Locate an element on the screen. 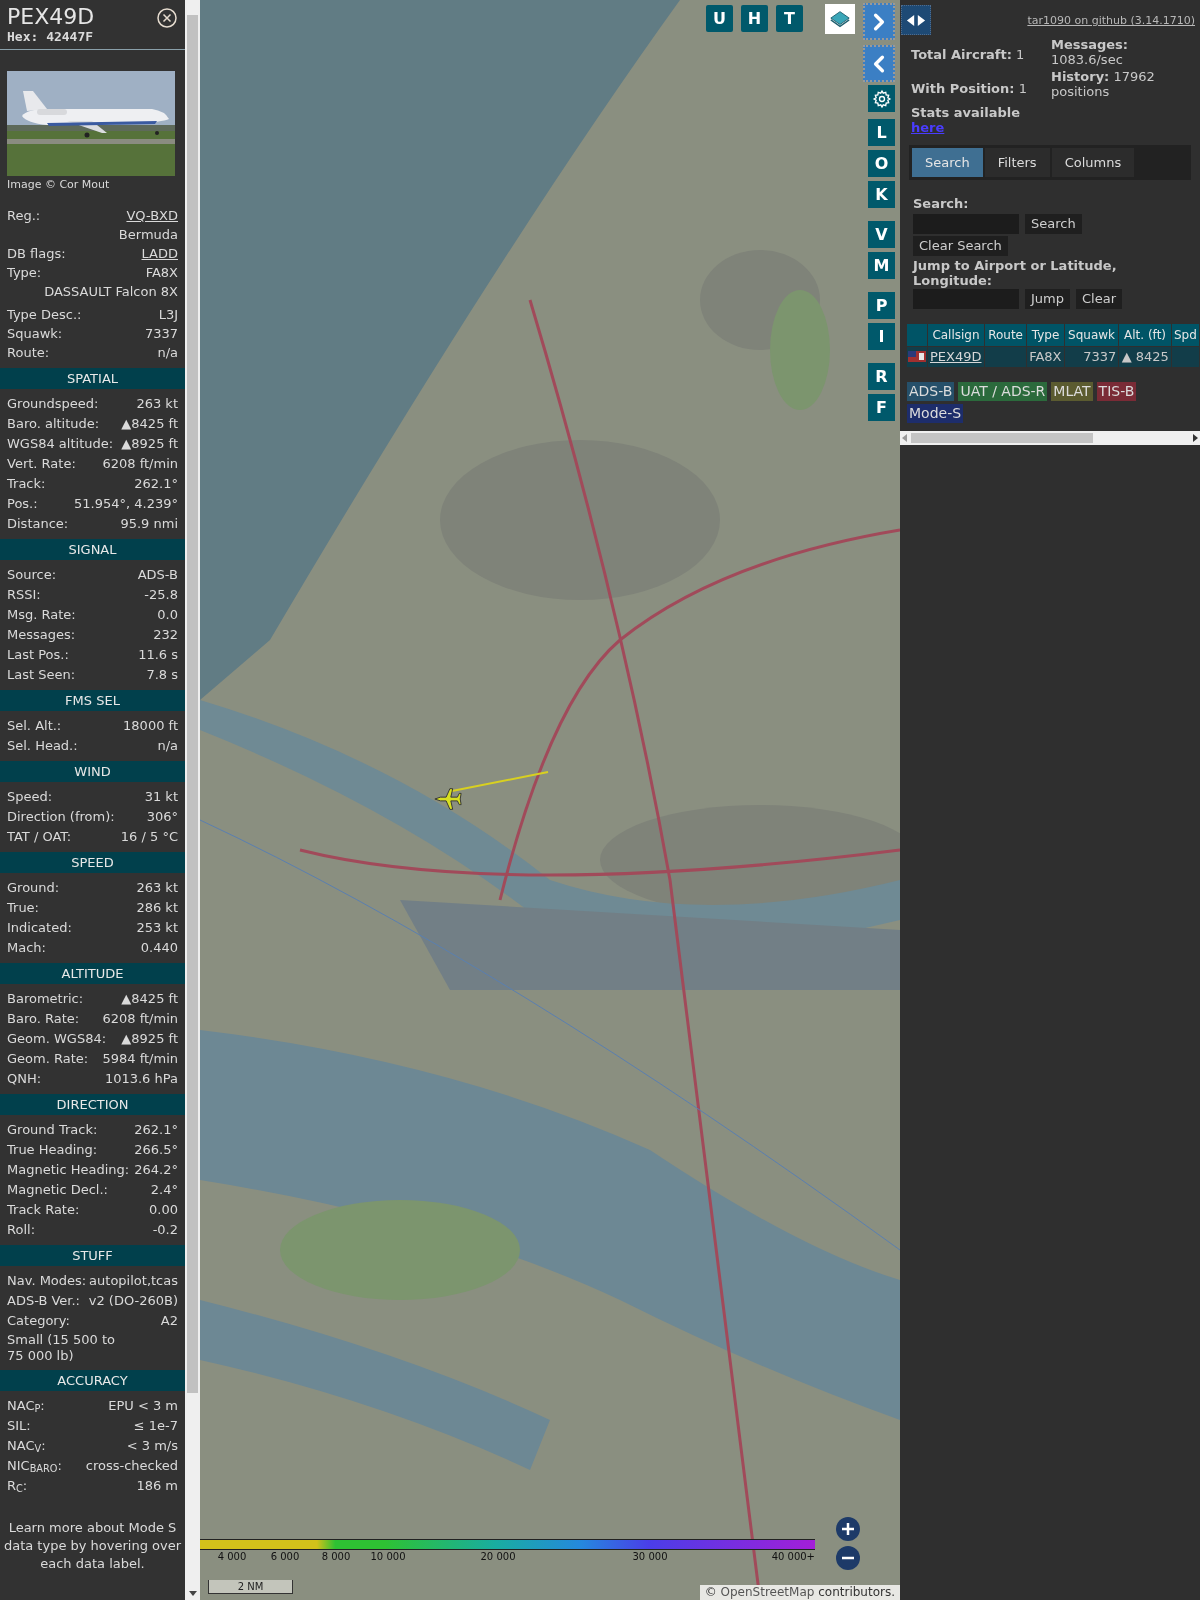 This screenshot has height=1600, width=1200. map-toggle-button: P is located at coordinates (881, 305).